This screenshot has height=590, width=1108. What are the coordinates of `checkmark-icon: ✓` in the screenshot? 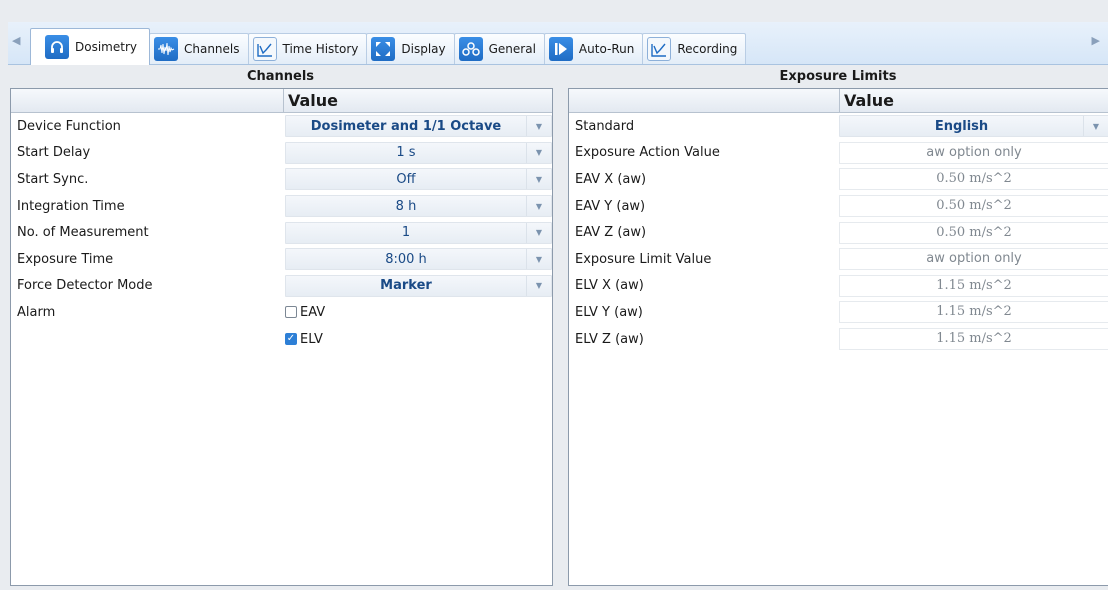 It's located at (291, 339).